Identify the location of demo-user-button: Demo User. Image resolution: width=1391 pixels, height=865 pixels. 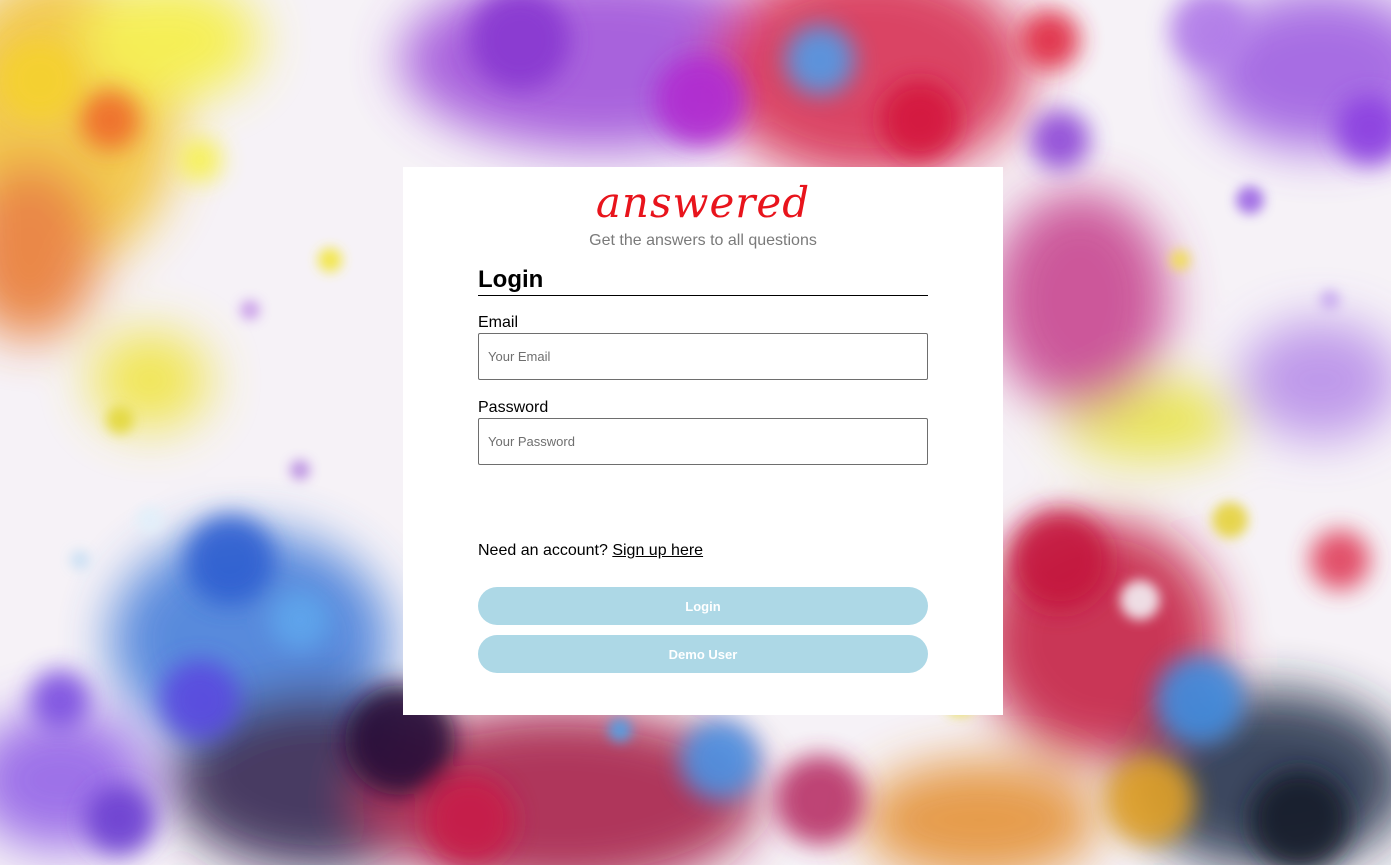
(703, 654).